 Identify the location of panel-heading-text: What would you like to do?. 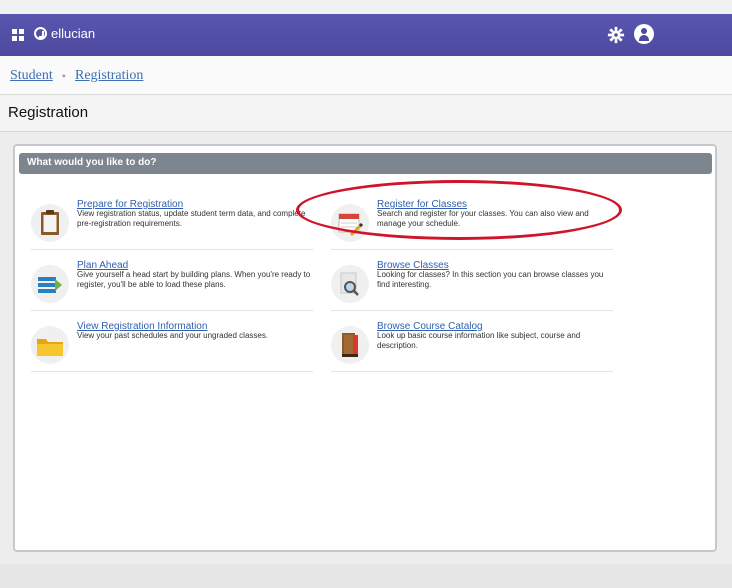
(92, 162).